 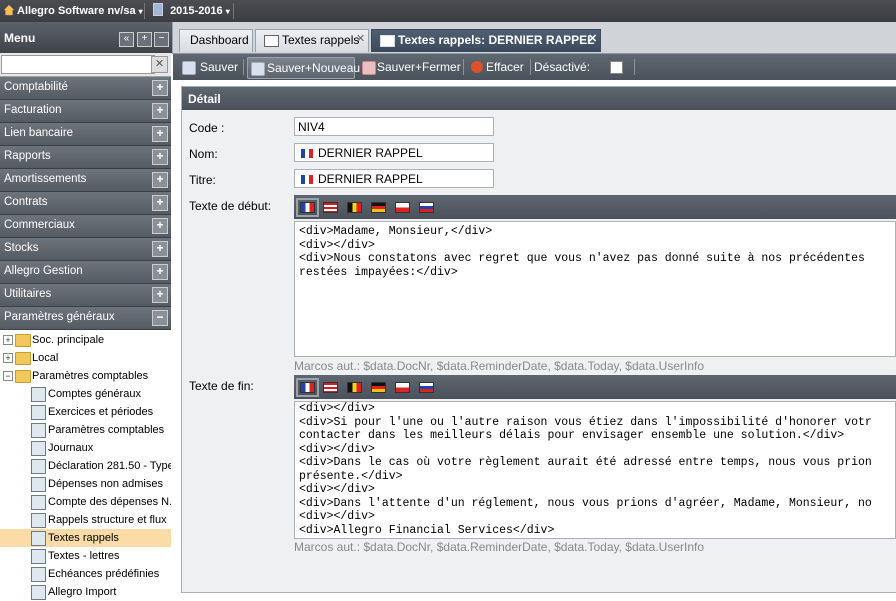 I want to click on name-field: DERNIER RAPPEL, so click(x=394, y=152).